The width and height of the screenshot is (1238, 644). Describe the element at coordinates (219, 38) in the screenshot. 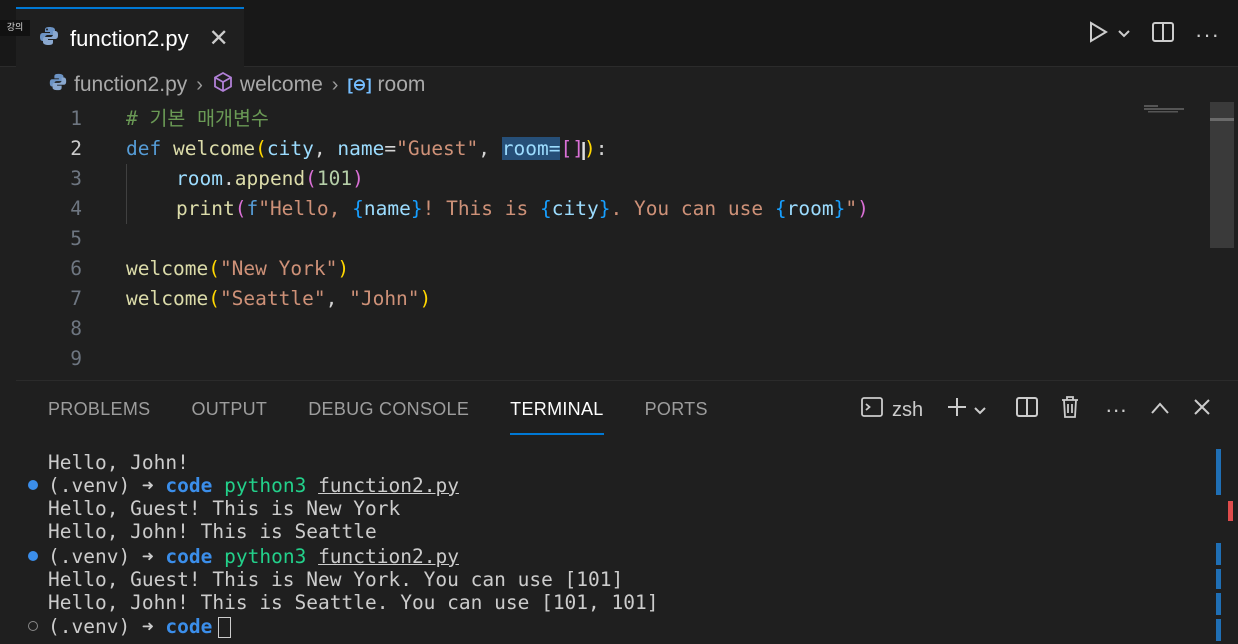

I see `close-icon: ✕` at that location.